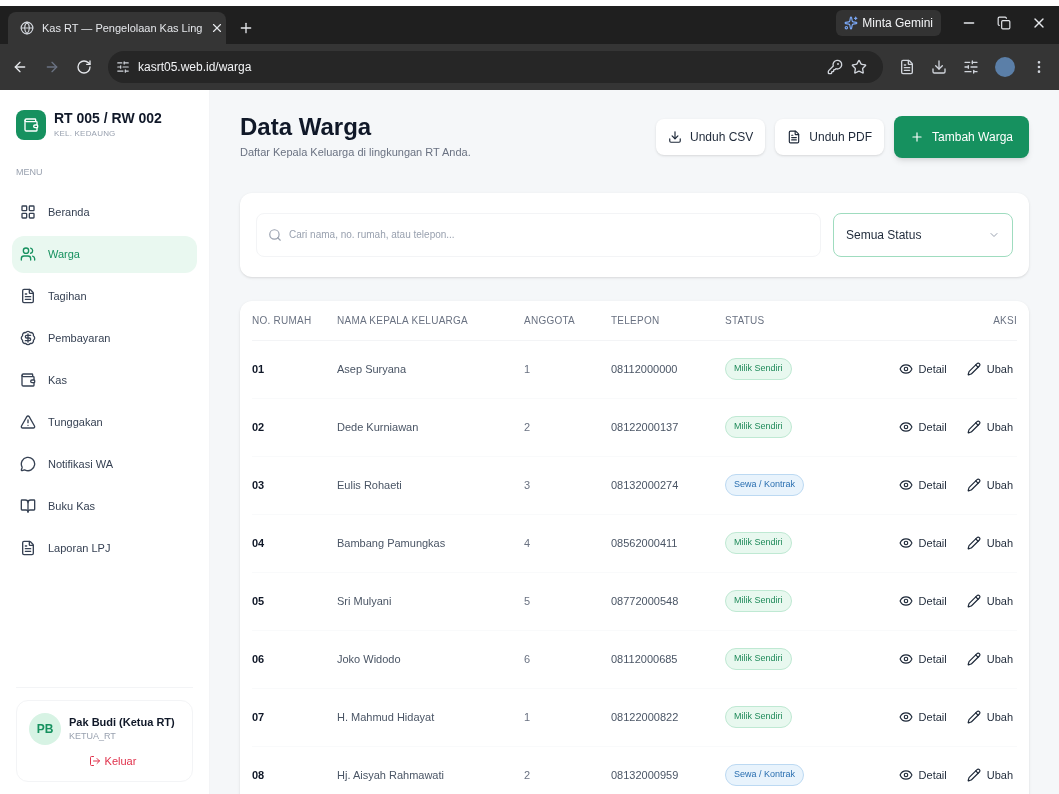  What do you see at coordinates (403, 320) in the screenshot?
I see `column-header: NAMA KEPALA KELUARGA` at bounding box center [403, 320].